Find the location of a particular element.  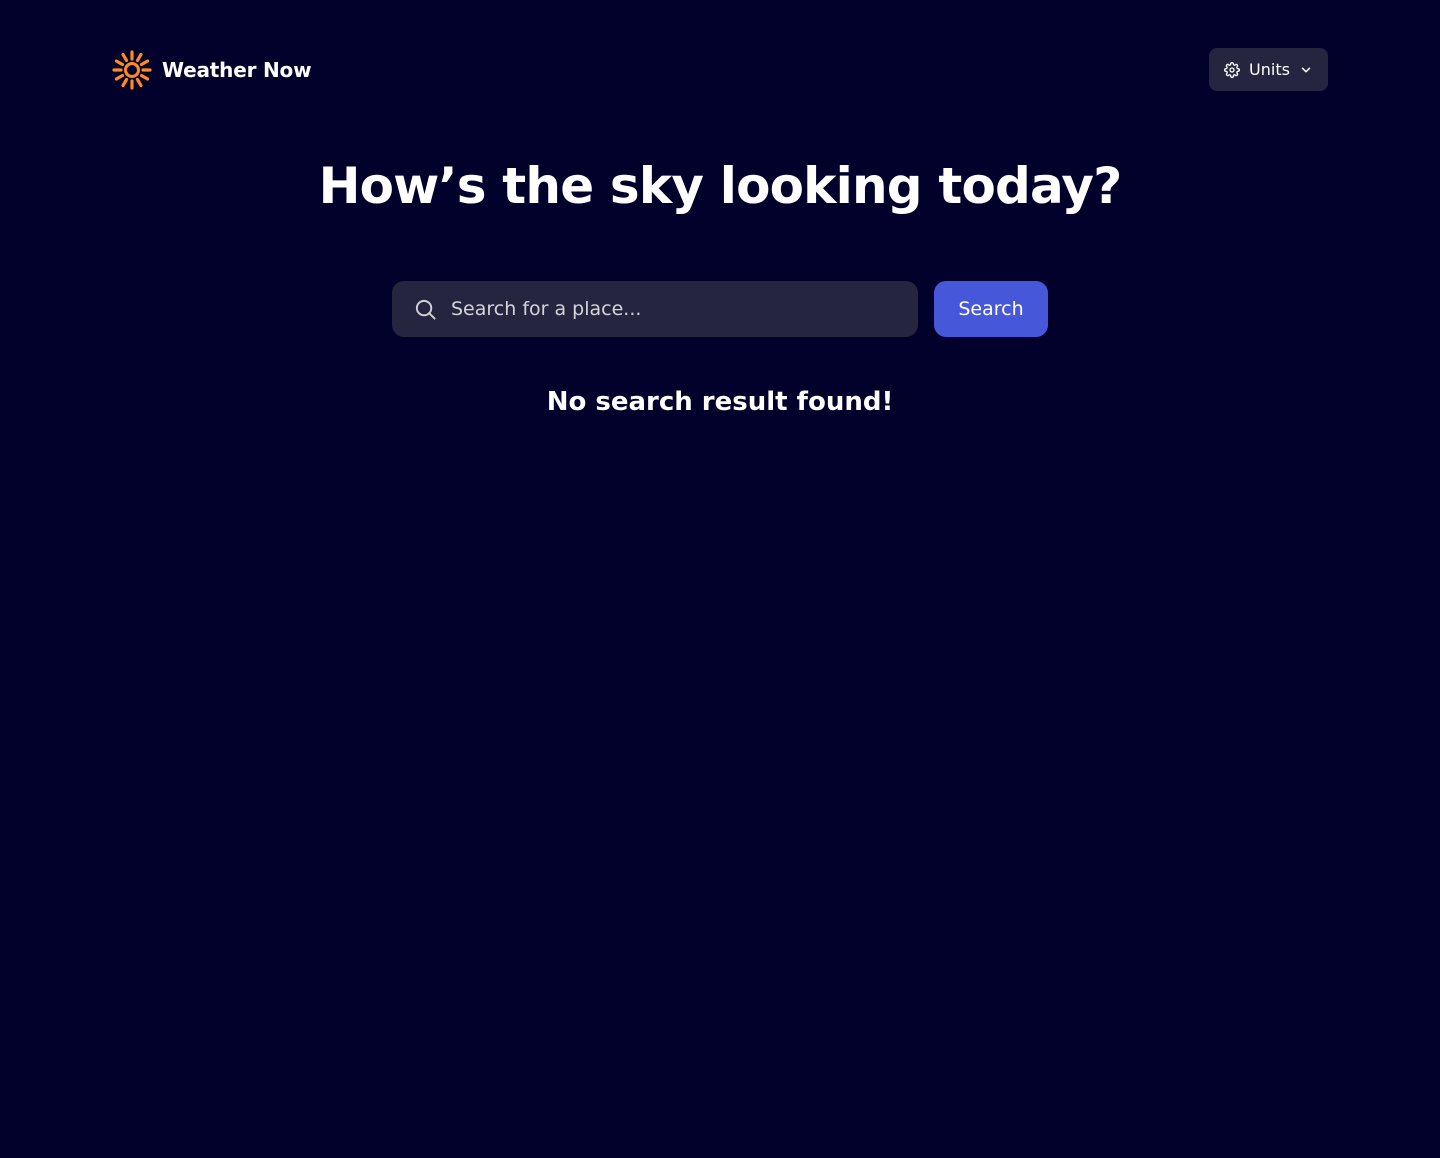

units-dropdown-button: Units is located at coordinates (1268, 69).